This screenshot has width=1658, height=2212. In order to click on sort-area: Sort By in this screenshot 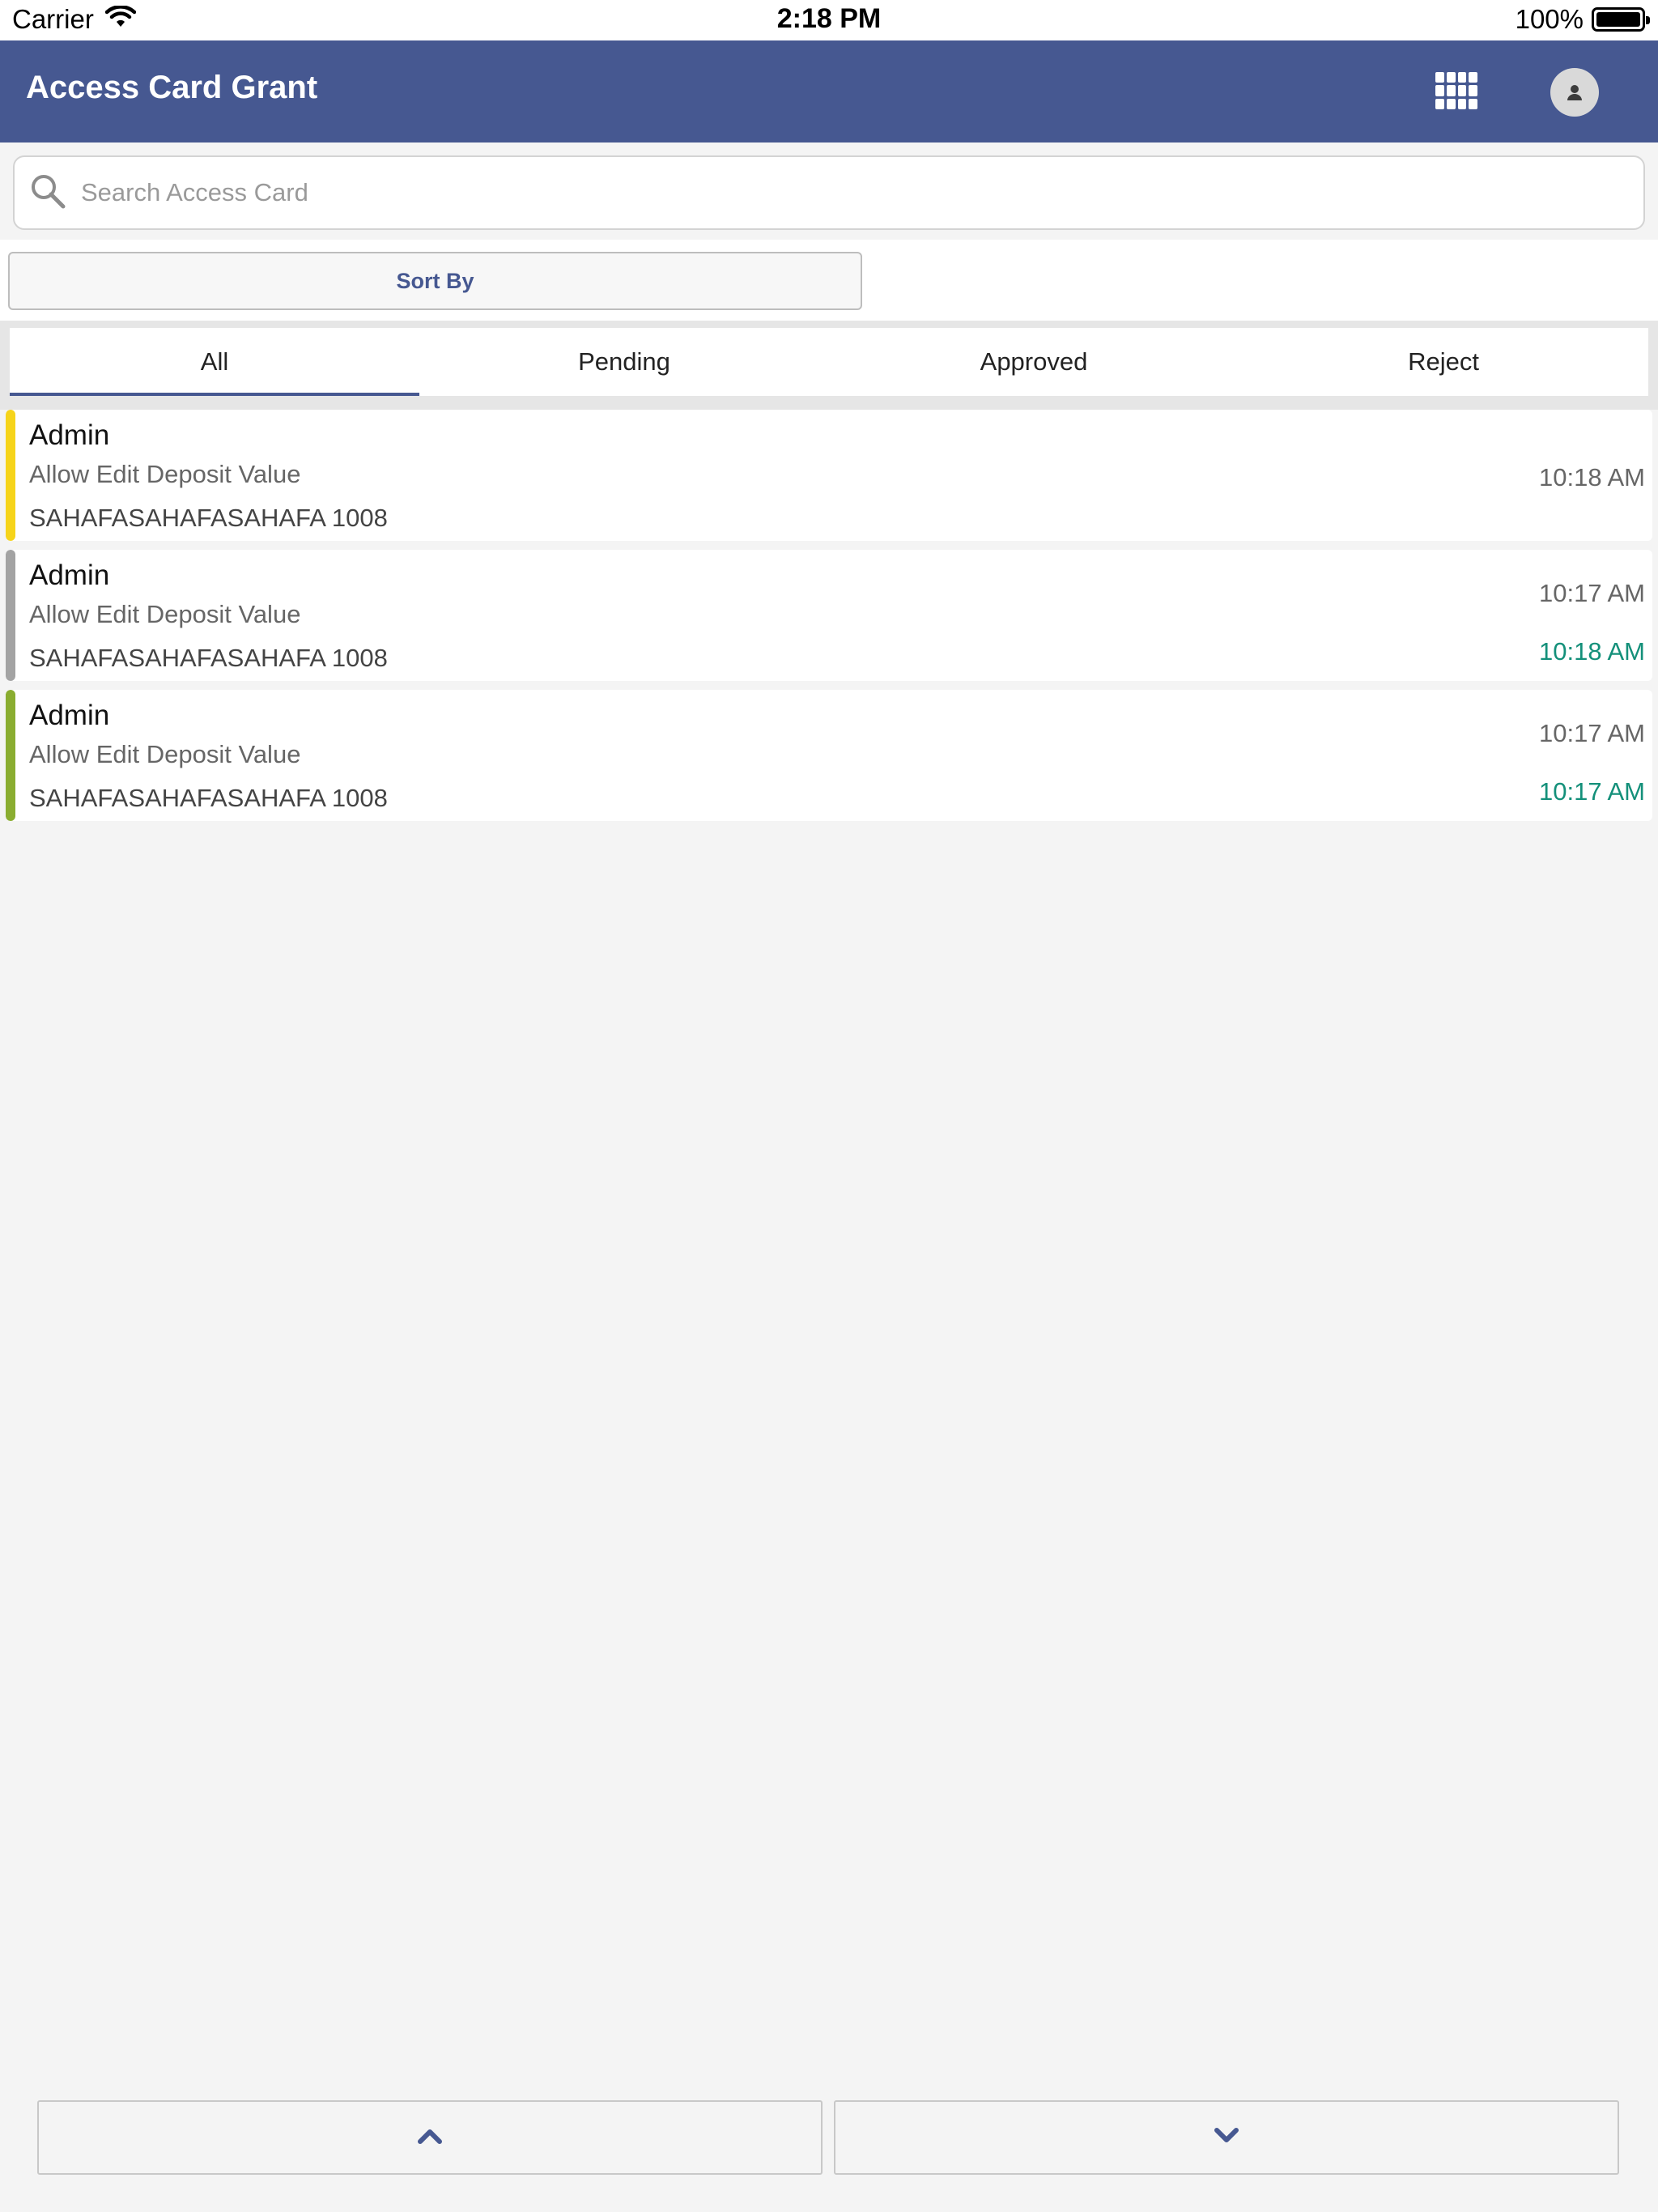, I will do `click(829, 280)`.